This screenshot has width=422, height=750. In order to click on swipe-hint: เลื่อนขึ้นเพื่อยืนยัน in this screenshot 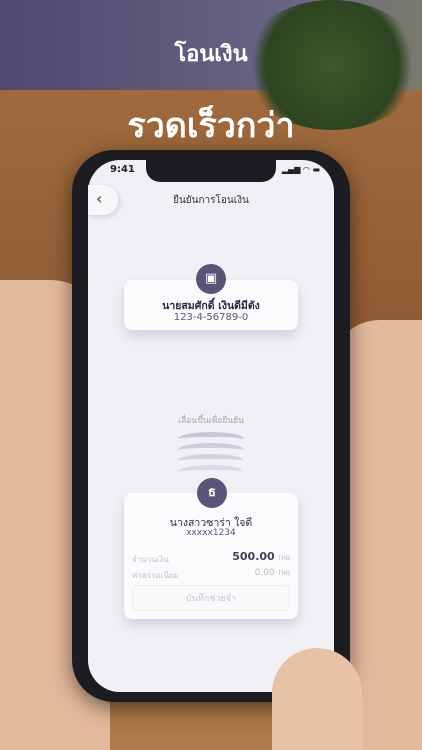, I will do `click(211, 421)`.